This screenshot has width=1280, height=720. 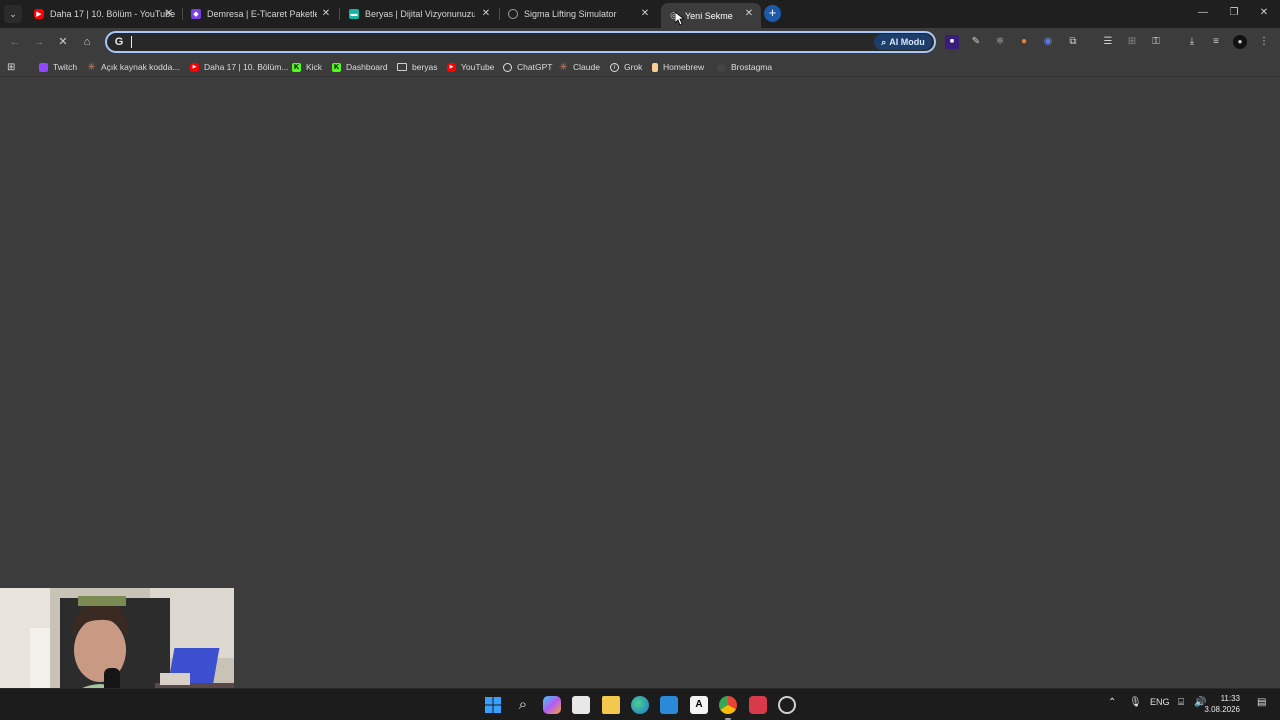 I want to click on bookmark-dashboard: K Dashboard, so click(x=360, y=67).